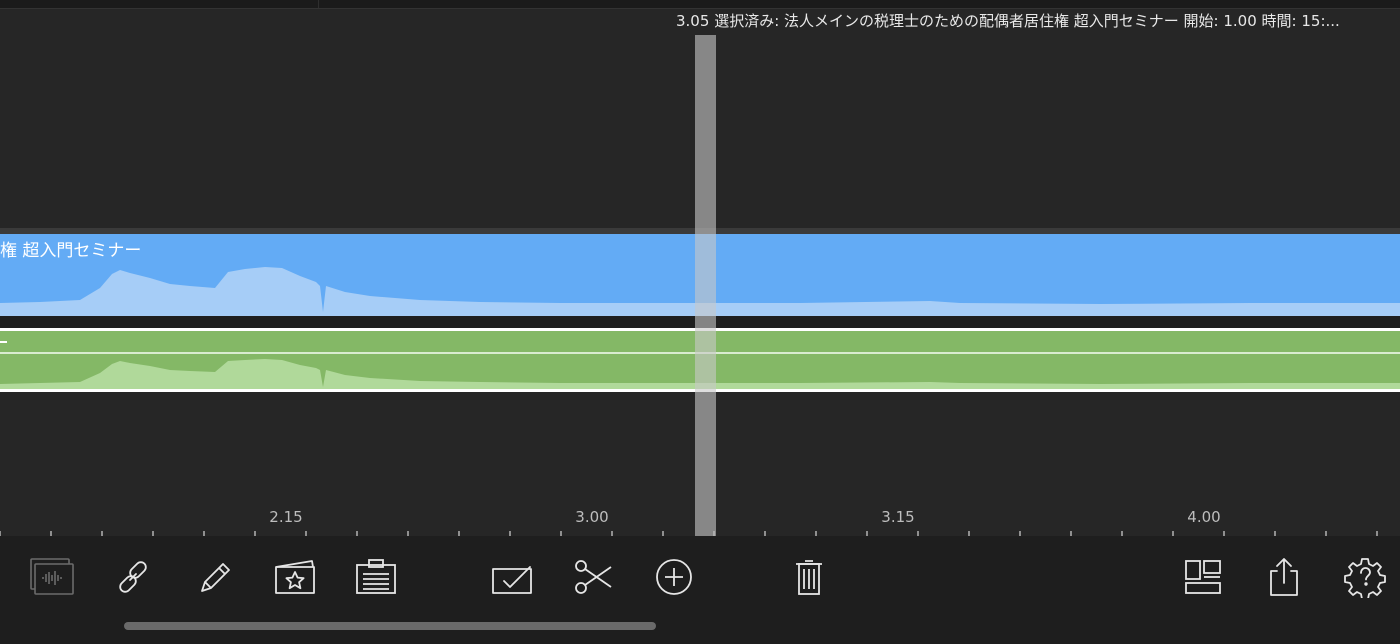 This screenshot has height=644, width=1400. Describe the element at coordinates (593, 577) in the screenshot. I see `scissors-icon` at that location.